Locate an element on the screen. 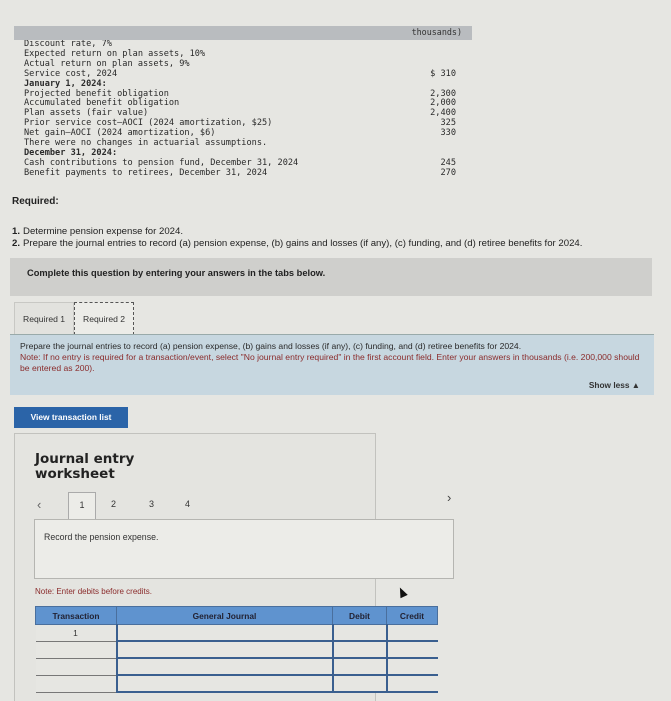 The image size is (671, 701). required-item-text: Determine pension expense for 2024. is located at coordinates (103, 231).